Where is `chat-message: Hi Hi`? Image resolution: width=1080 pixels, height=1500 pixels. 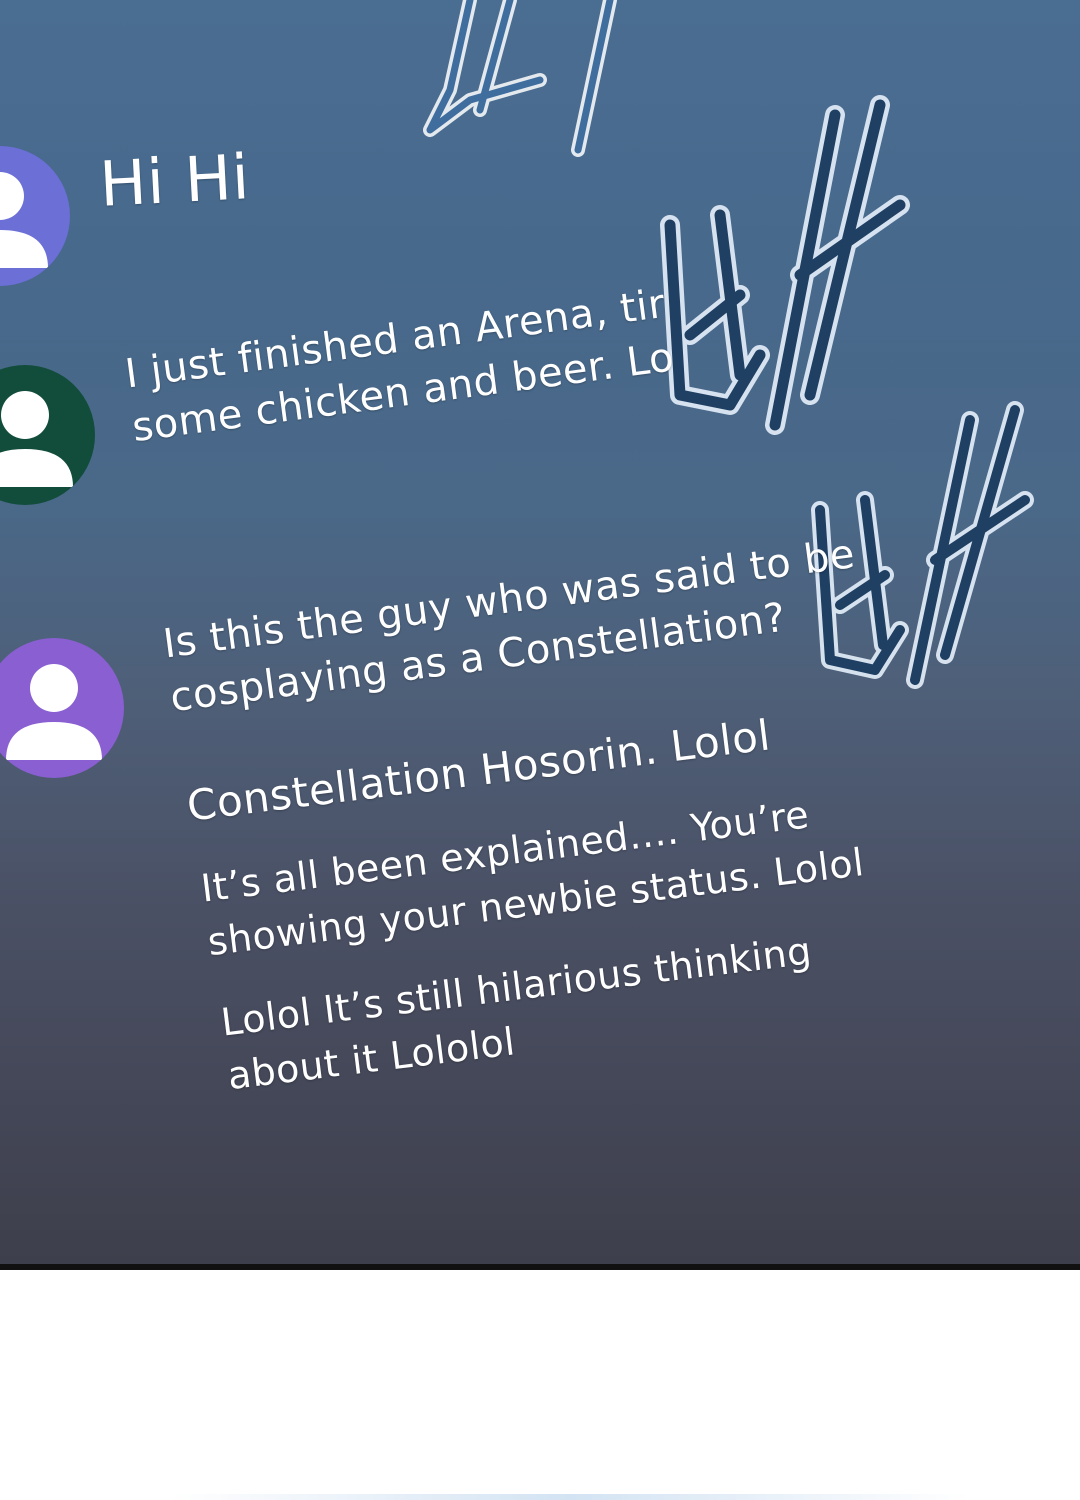
chat-message: Hi Hi is located at coordinates (174, 180).